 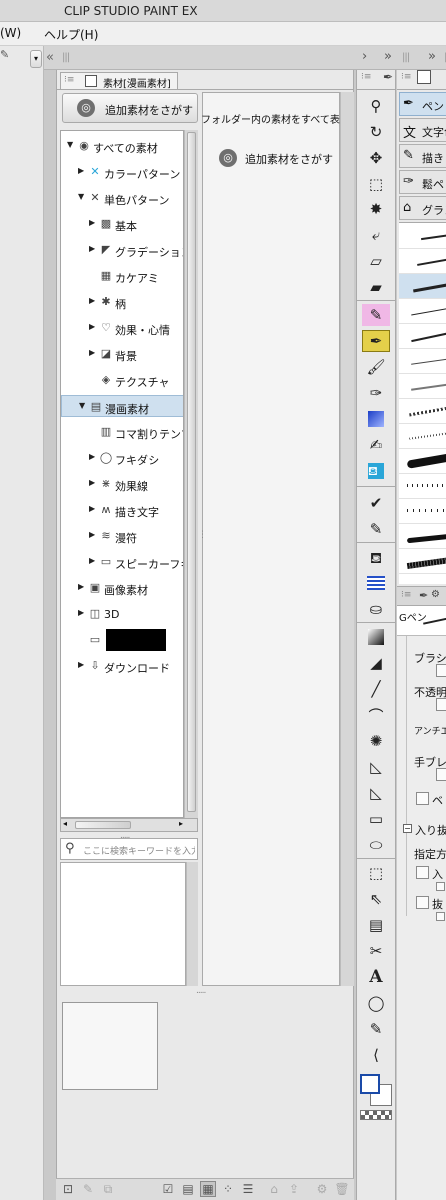 What do you see at coordinates (130, 108) in the screenshot?
I see `find-more-button: ◎ 追加素材をさがす` at bounding box center [130, 108].